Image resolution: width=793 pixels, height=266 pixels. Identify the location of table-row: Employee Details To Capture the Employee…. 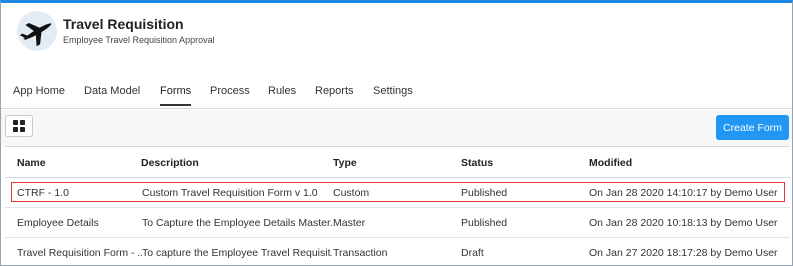
(397, 223).